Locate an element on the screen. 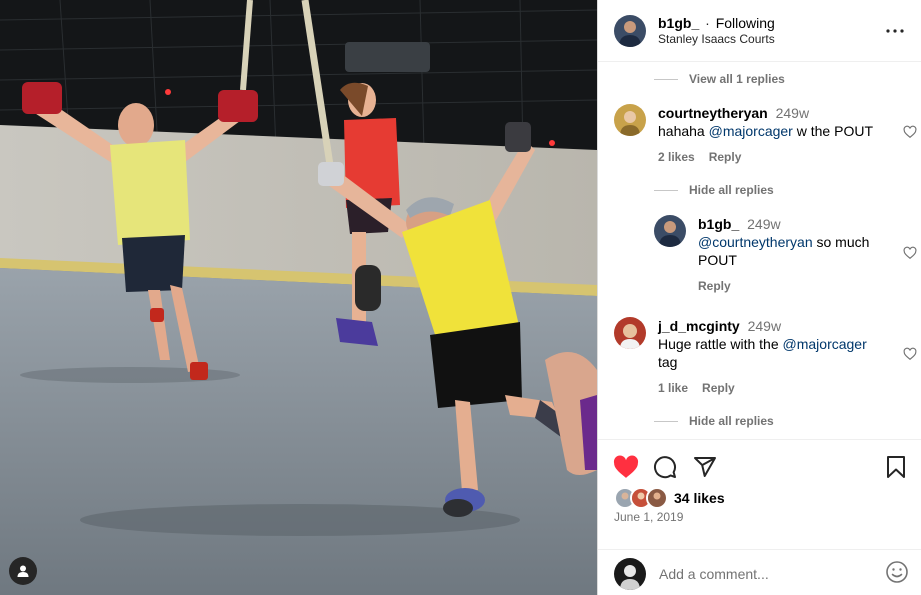 This screenshot has width=921, height=595. reply-time: 249w is located at coordinates (763, 224).